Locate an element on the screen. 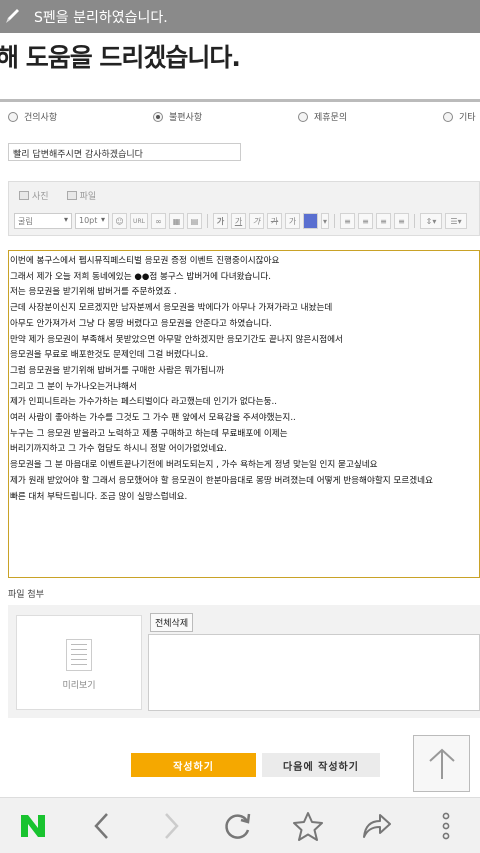 This screenshot has height=853, width=480. naver-home-button is located at coordinates (33, 825).